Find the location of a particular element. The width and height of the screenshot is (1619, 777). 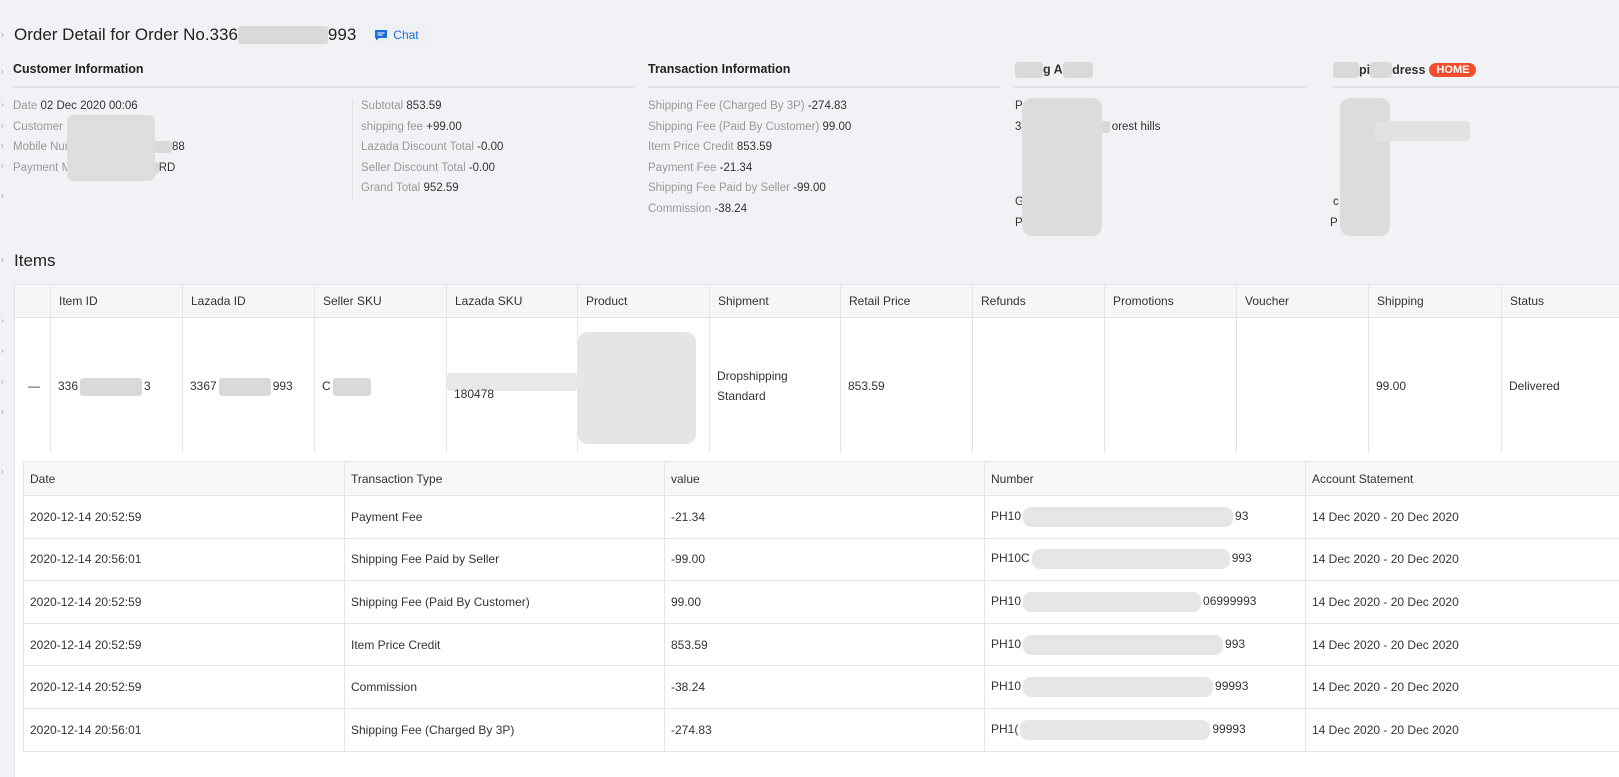

transaction-info-title: Transaction Information is located at coordinates (719, 69).